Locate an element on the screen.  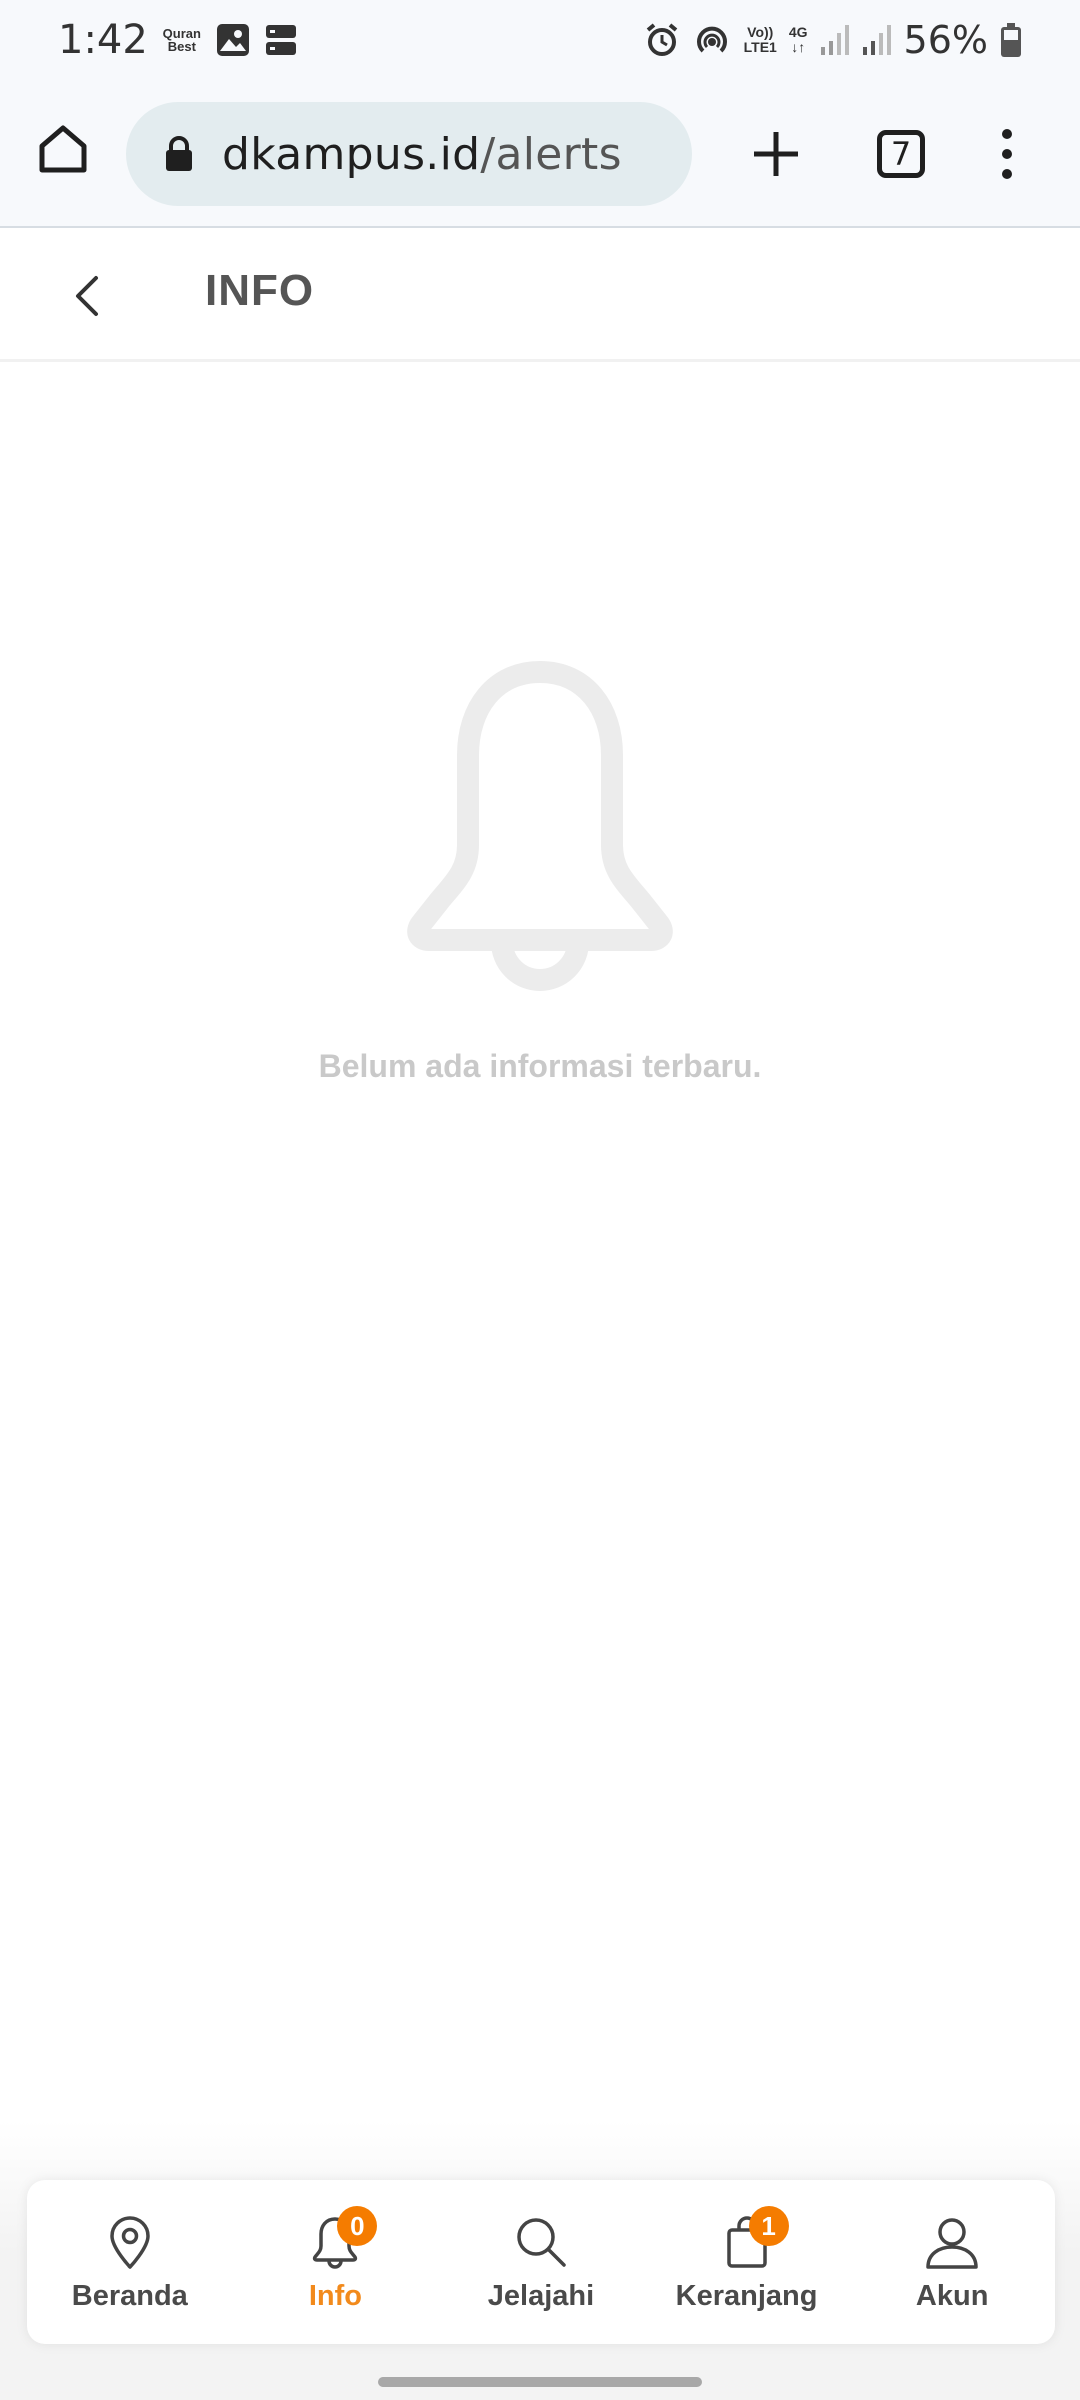
nav-item-jelajahi: Jelajahi is located at coordinates (541, 2262).